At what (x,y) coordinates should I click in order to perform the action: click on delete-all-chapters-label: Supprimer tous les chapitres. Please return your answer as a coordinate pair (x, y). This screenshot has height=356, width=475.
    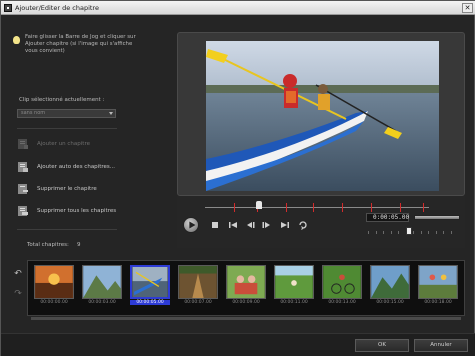
    Looking at the image, I should click on (77, 211).